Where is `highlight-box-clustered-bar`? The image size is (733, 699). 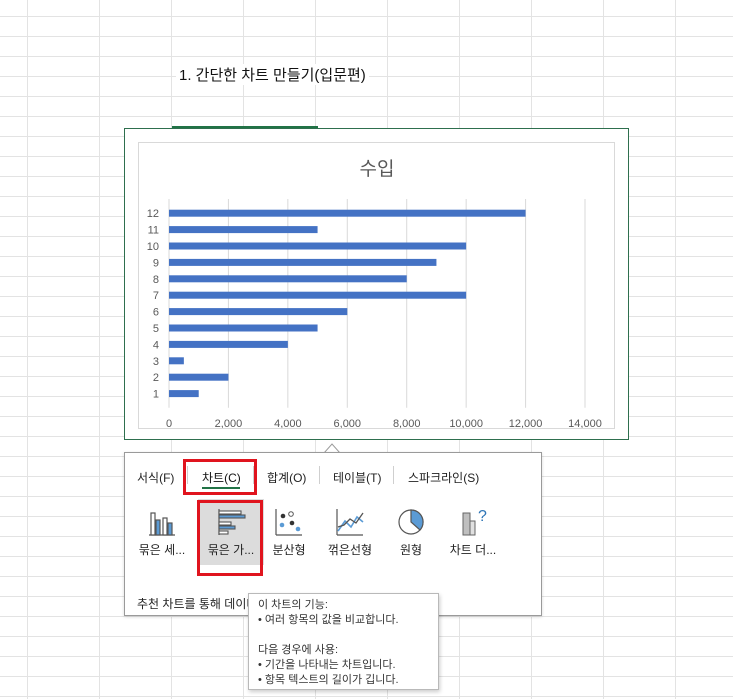
highlight-box-clustered-bar is located at coordinates (230, 538).